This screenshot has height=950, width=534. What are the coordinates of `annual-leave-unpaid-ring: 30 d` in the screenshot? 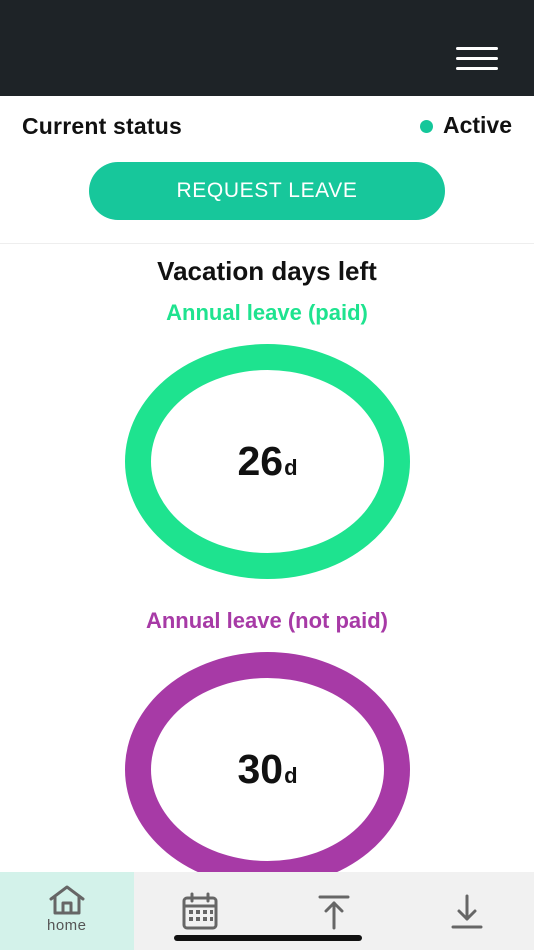 It's located at (267, 769).